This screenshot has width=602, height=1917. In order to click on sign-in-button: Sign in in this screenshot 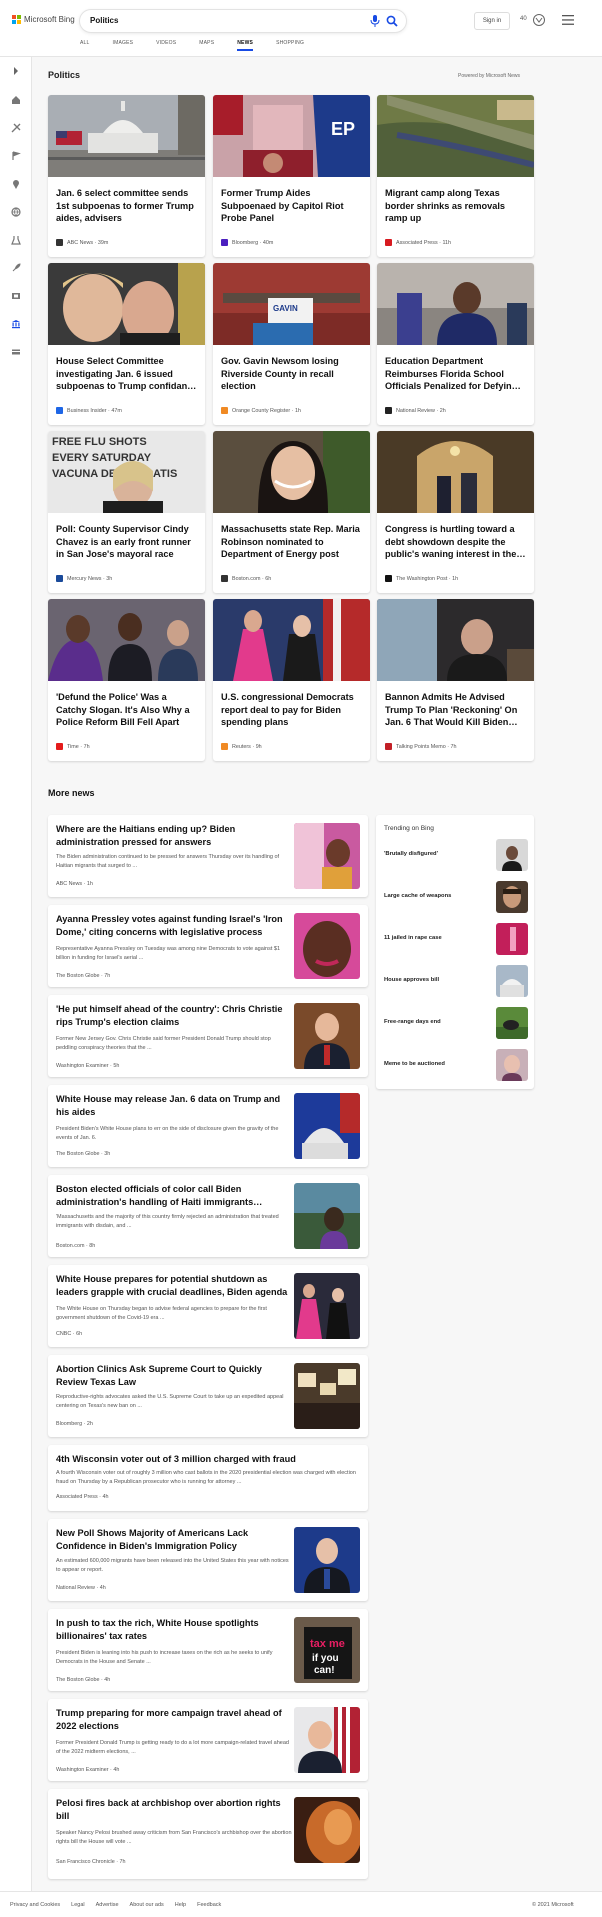, I will do `click(492, 21)`.